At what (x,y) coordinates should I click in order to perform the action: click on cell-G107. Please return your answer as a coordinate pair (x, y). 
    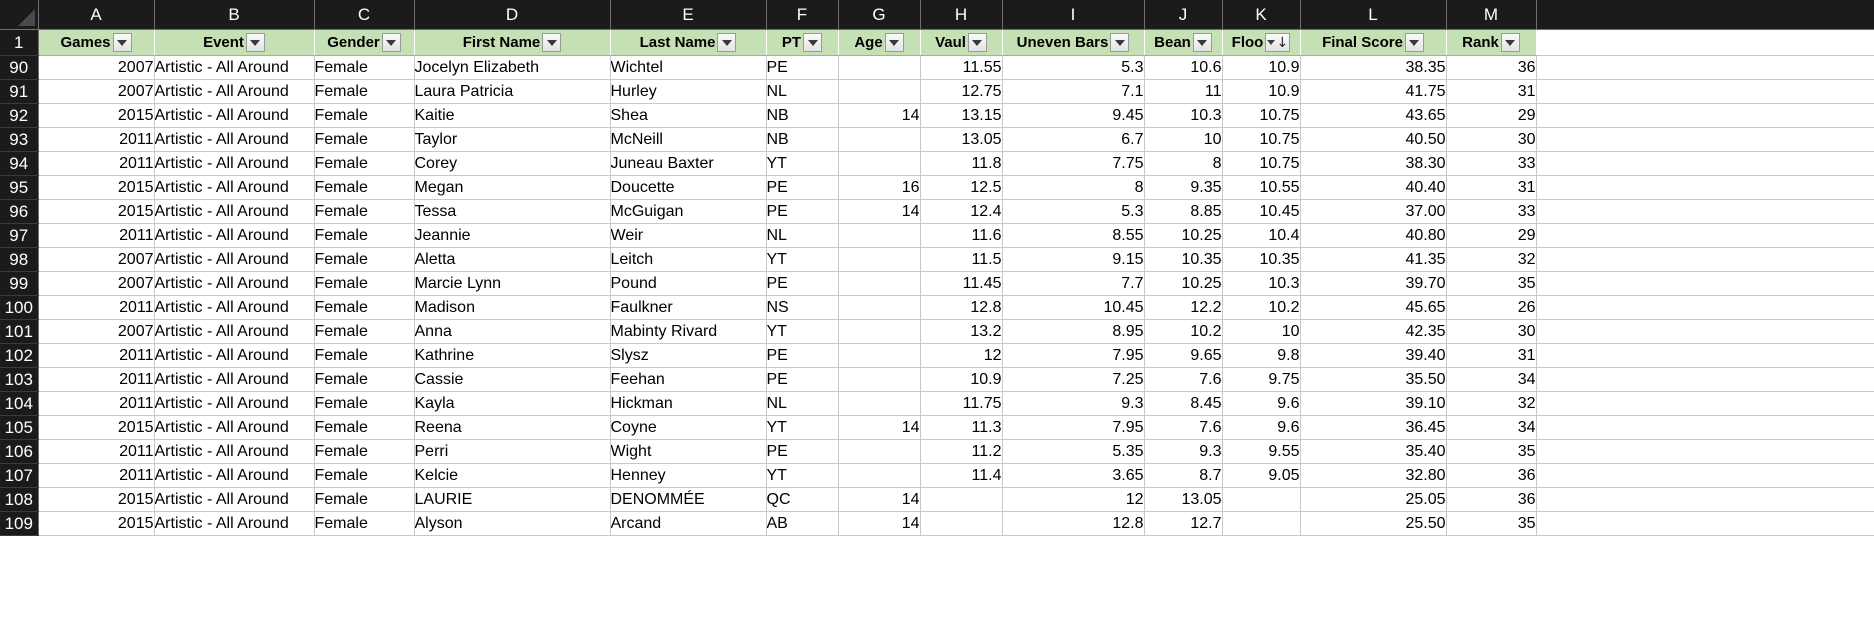
    Looking at the image, I should click on (879, 475).